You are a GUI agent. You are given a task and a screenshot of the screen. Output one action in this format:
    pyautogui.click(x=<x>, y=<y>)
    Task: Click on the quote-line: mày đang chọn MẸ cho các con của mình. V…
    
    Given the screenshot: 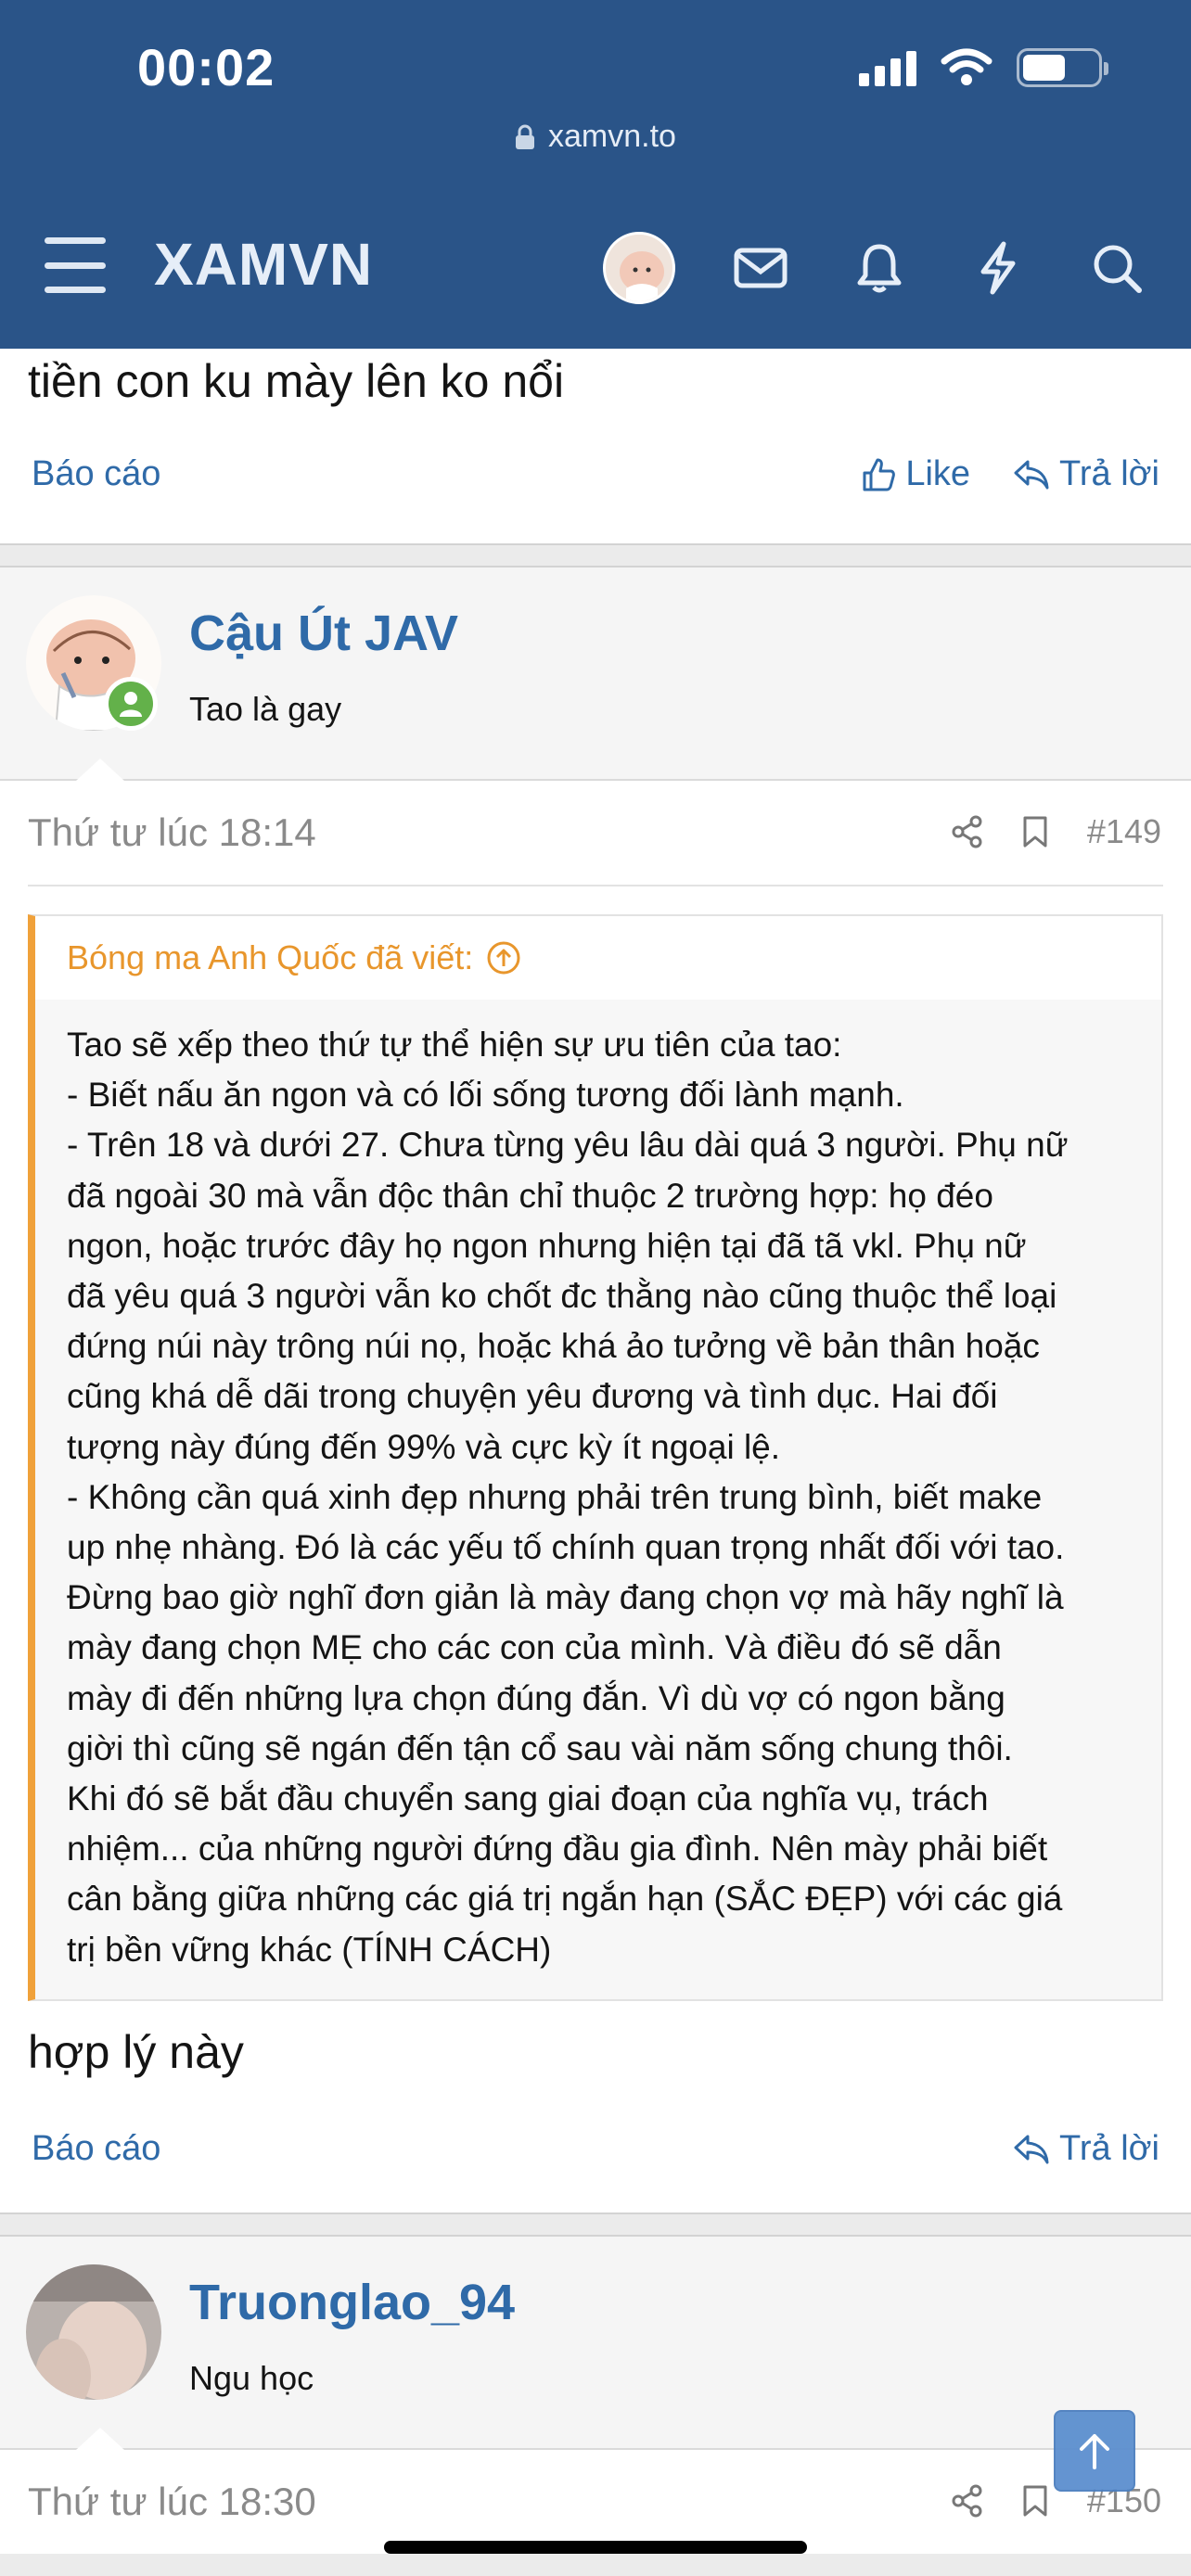 What is the action you would take?
    pyautogui.click(x=534, y=1647)
    